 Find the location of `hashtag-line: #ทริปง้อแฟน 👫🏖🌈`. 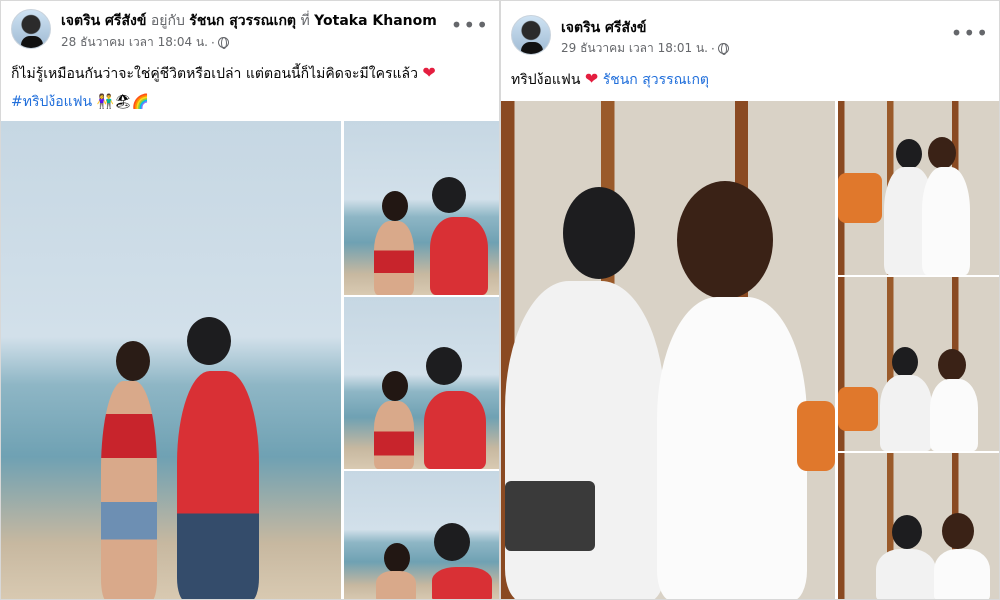

hashtag-line: #ทริปง้อแฟน 👫🏖🌈 is located at coordinates (80, 102).